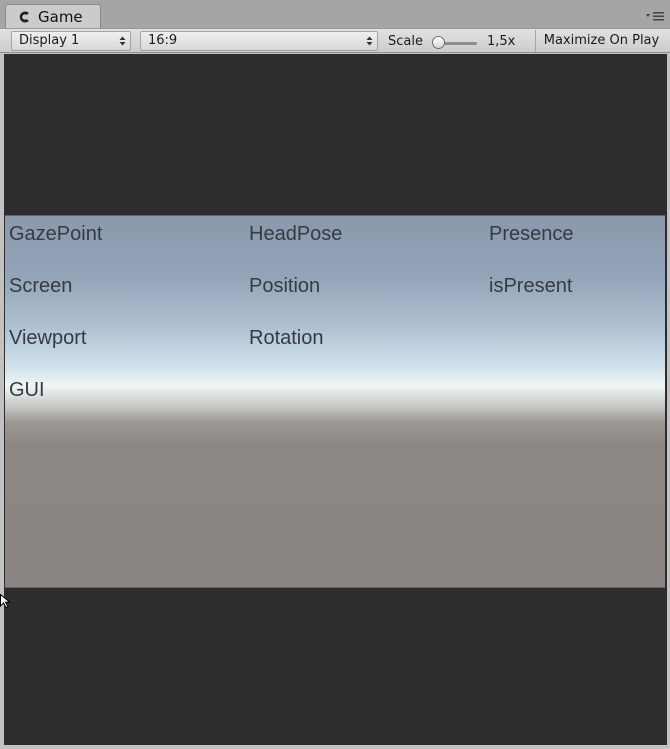  What do you see at coordinates (458, 41) in the screenshot?
I see `scale-control: Scale 1,5x` at bounding box center [458, 41].